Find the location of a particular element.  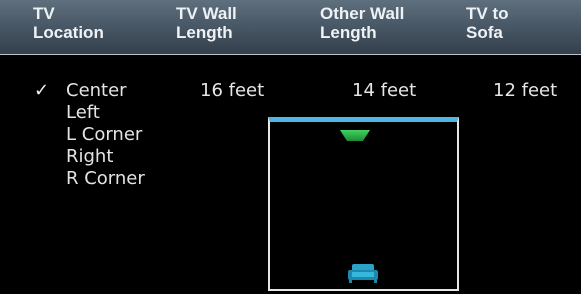

header-other-wall-length: Other Wall Length is located at coordinates (362, 23).